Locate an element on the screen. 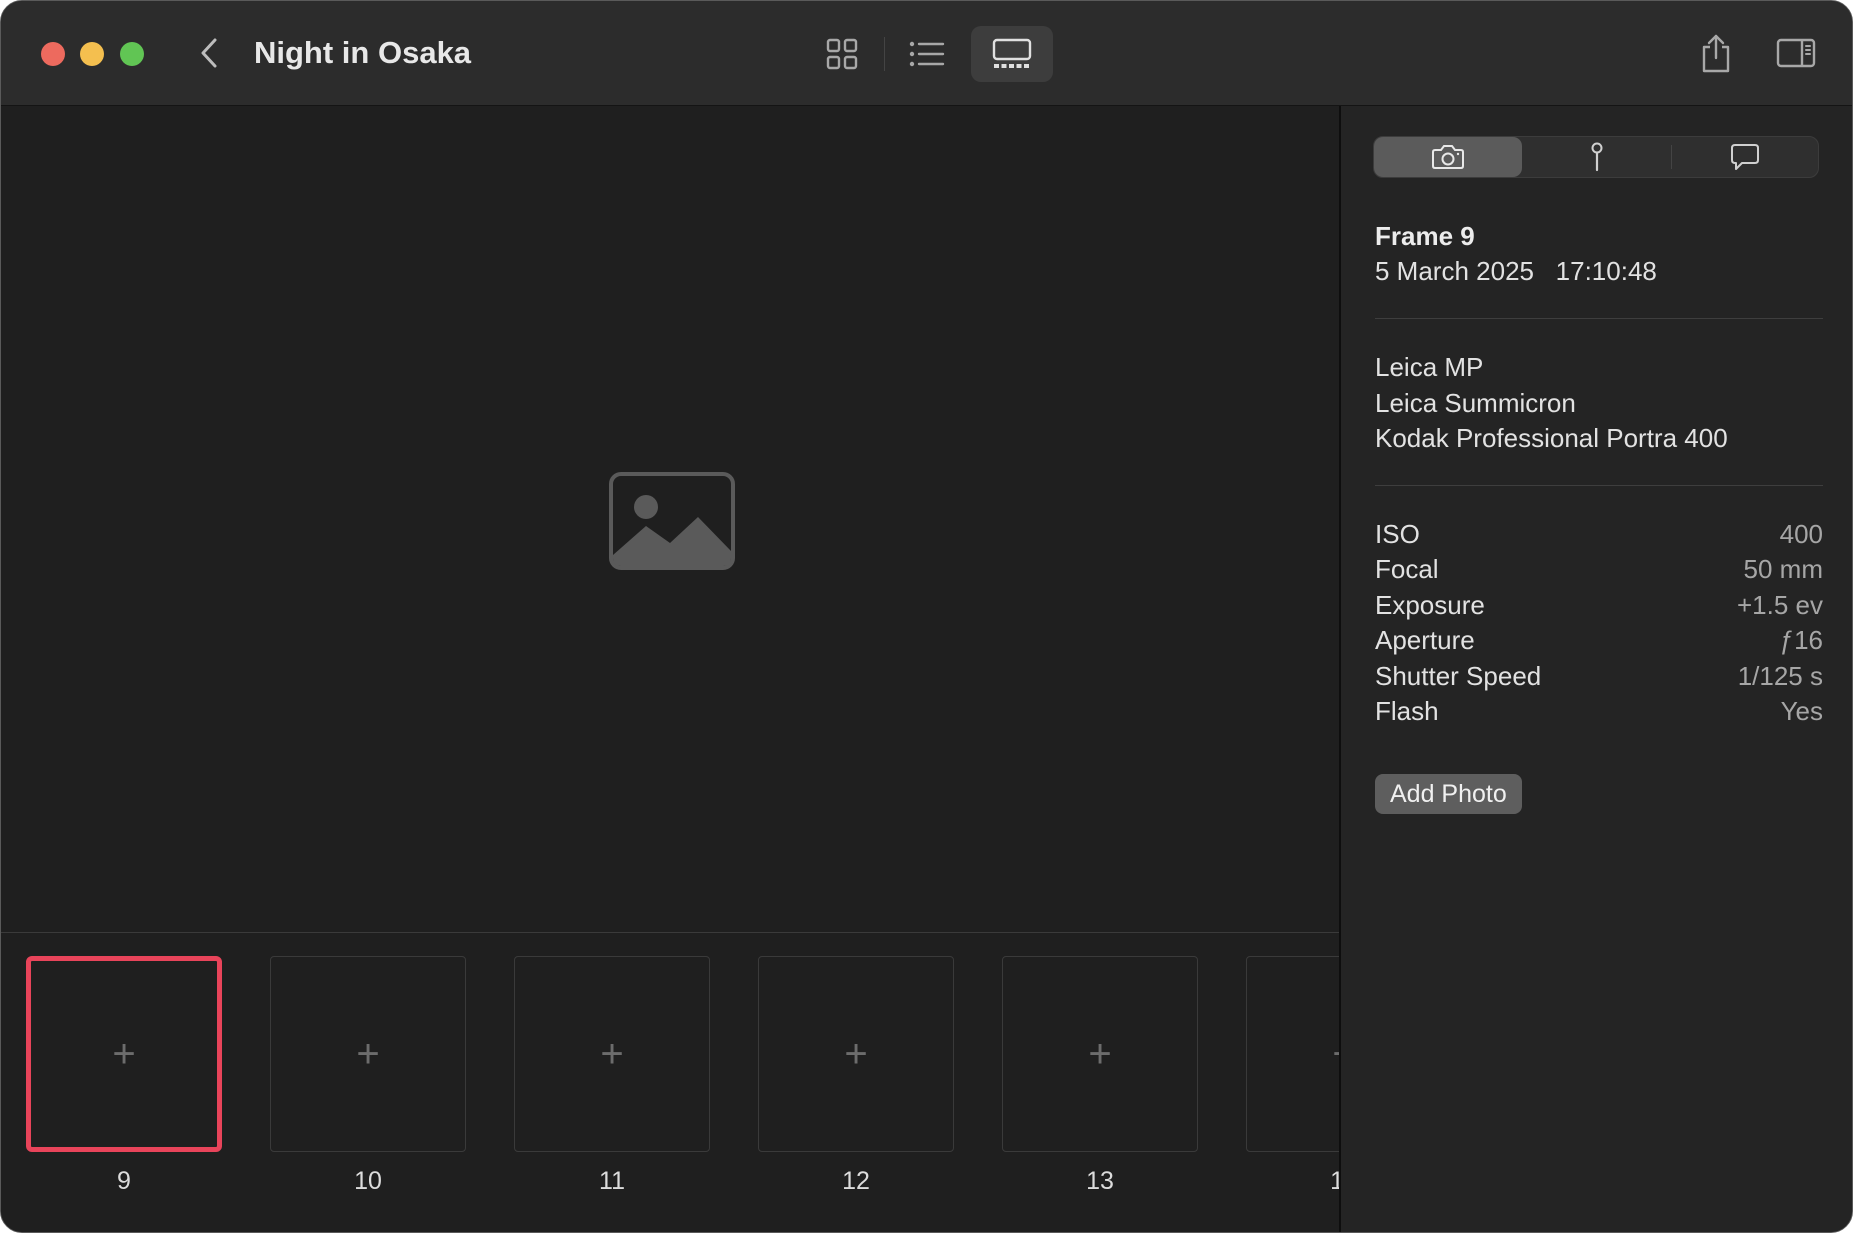 This screenshot has width=1853, height=1233. film-name: Kodak Professional Portra 400 is located at coordinates (1551, 438).